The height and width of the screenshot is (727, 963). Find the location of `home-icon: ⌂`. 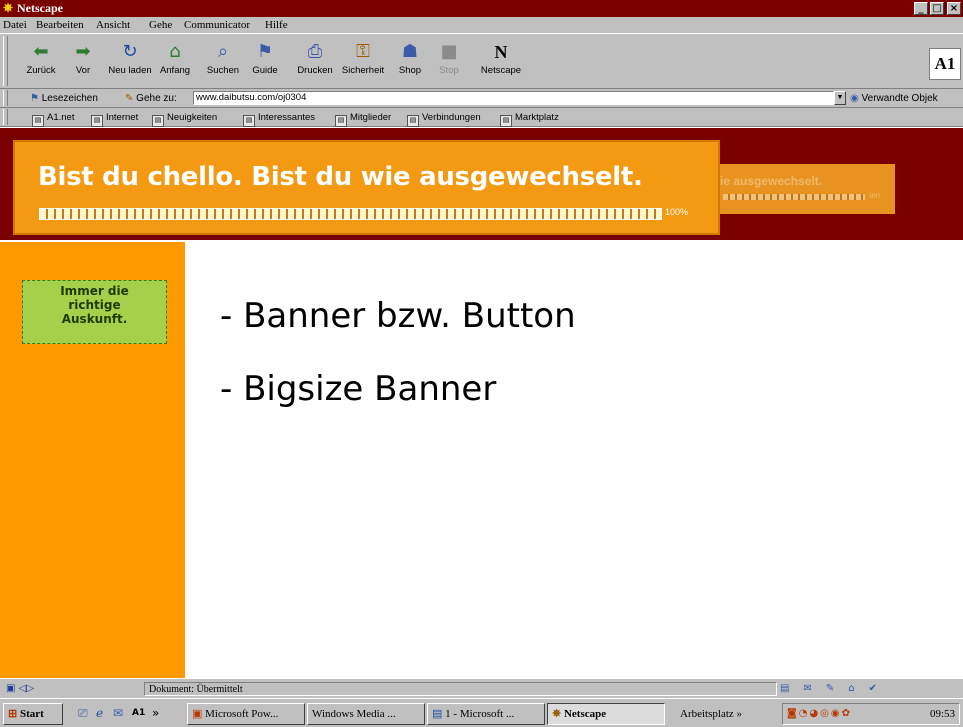

home-icon: ⌂ is located at coordinates (175, 51).